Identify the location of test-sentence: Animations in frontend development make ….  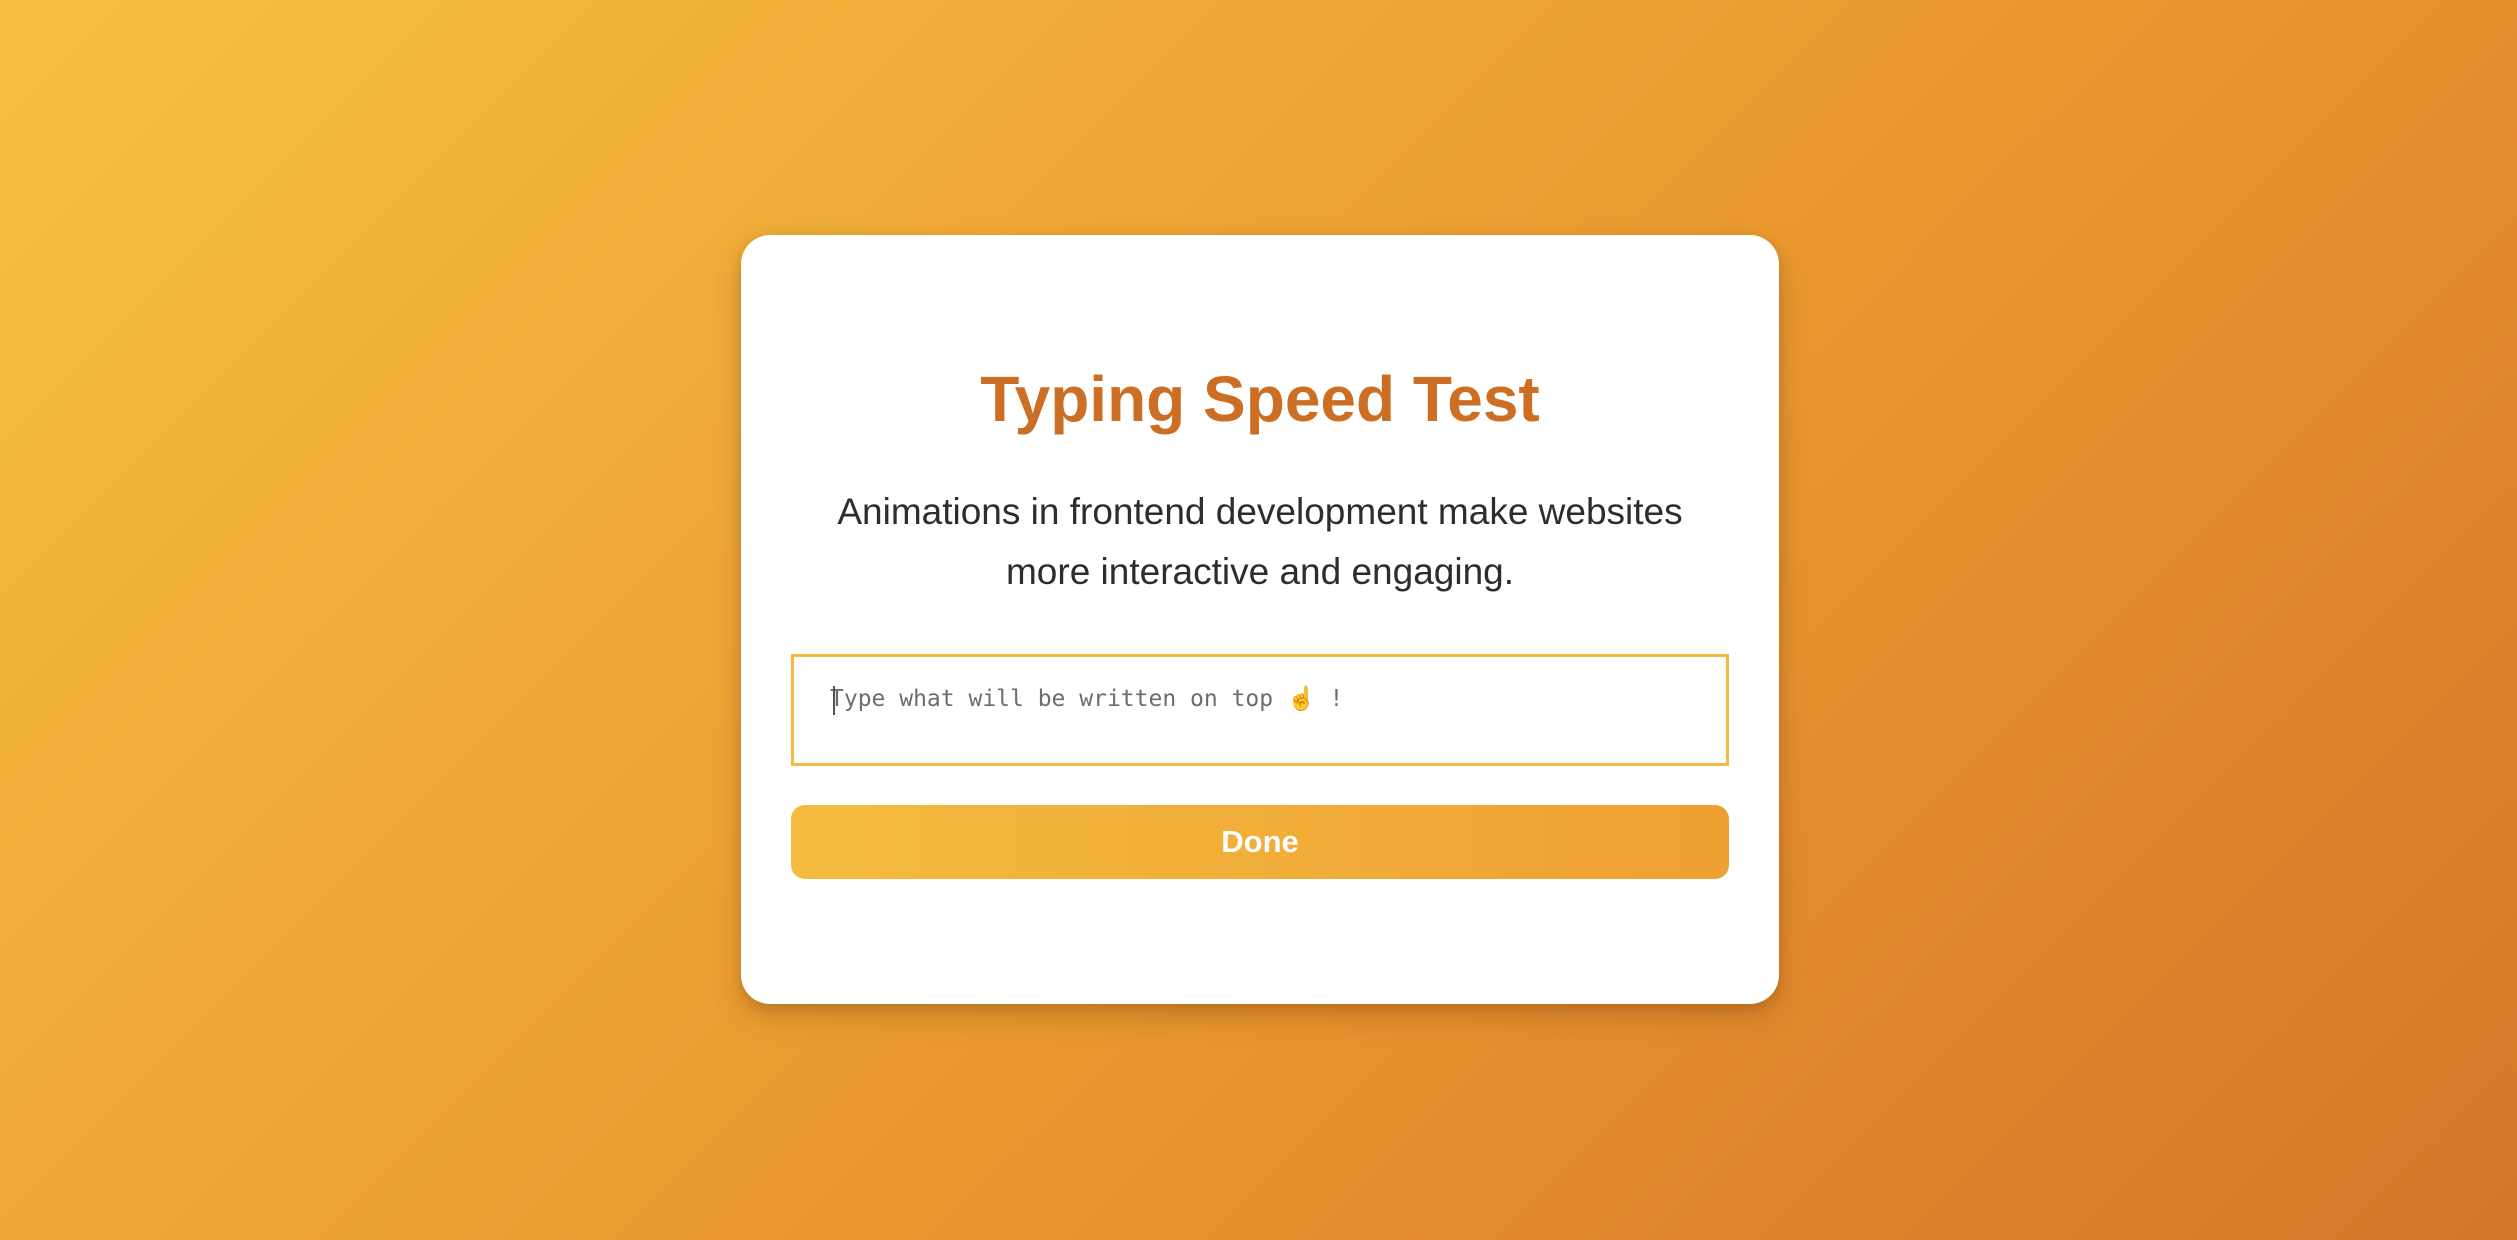
(1260, 541).